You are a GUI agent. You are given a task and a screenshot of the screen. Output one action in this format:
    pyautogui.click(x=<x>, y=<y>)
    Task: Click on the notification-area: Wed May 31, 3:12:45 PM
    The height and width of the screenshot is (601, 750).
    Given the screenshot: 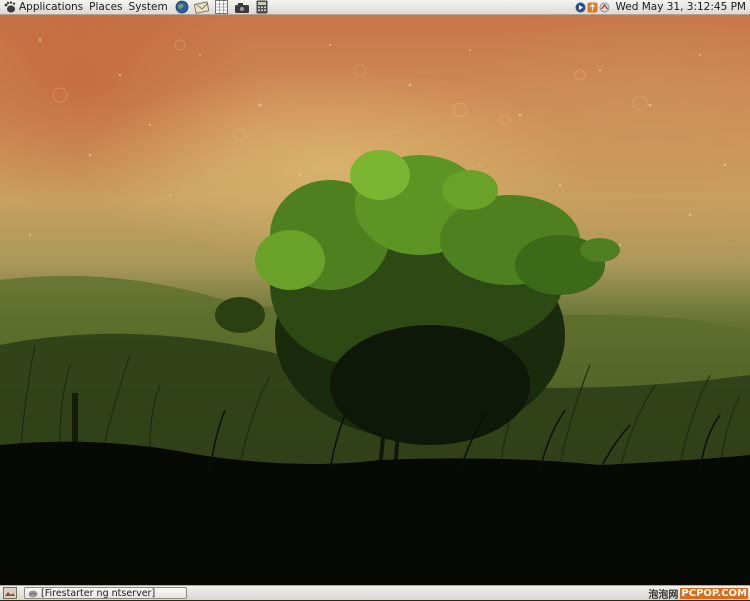 What is the action you would take?
    pyautogui.click(x=662, y=7)
    